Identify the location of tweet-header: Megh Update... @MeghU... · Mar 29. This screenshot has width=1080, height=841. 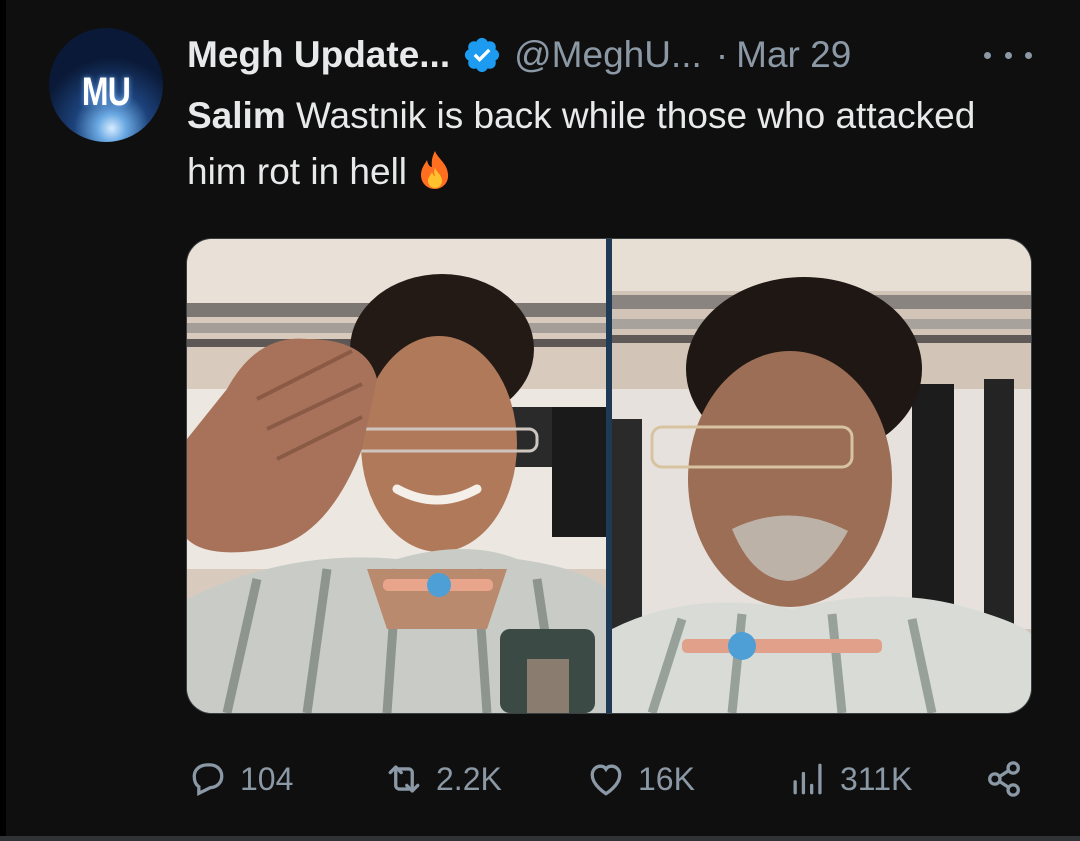
(519, 55).